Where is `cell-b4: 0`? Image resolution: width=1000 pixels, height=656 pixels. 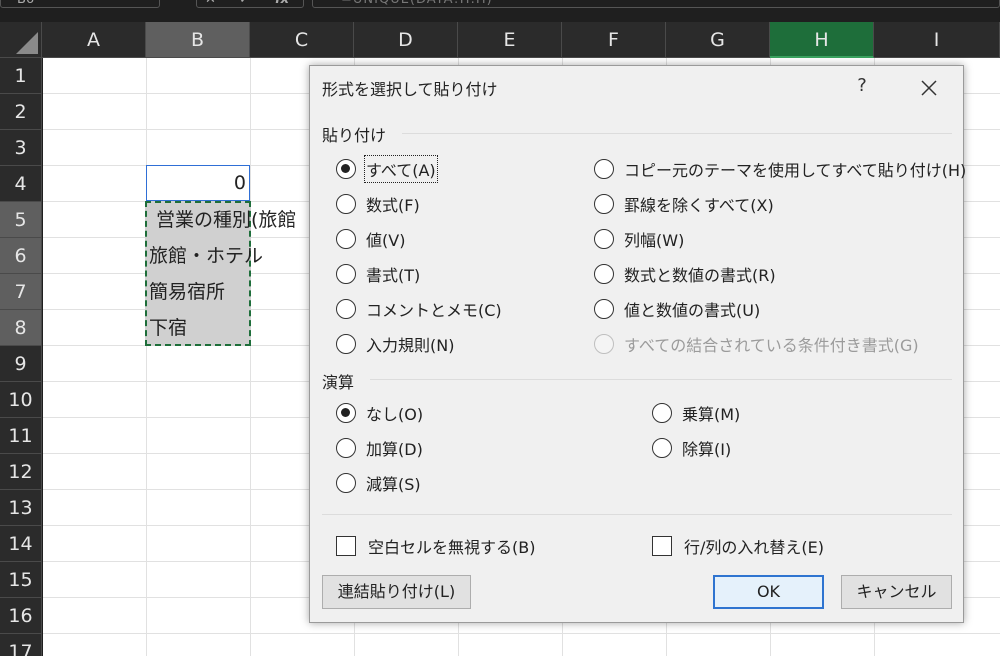
cell-b4: 0 is located at coordinates (196, 183).